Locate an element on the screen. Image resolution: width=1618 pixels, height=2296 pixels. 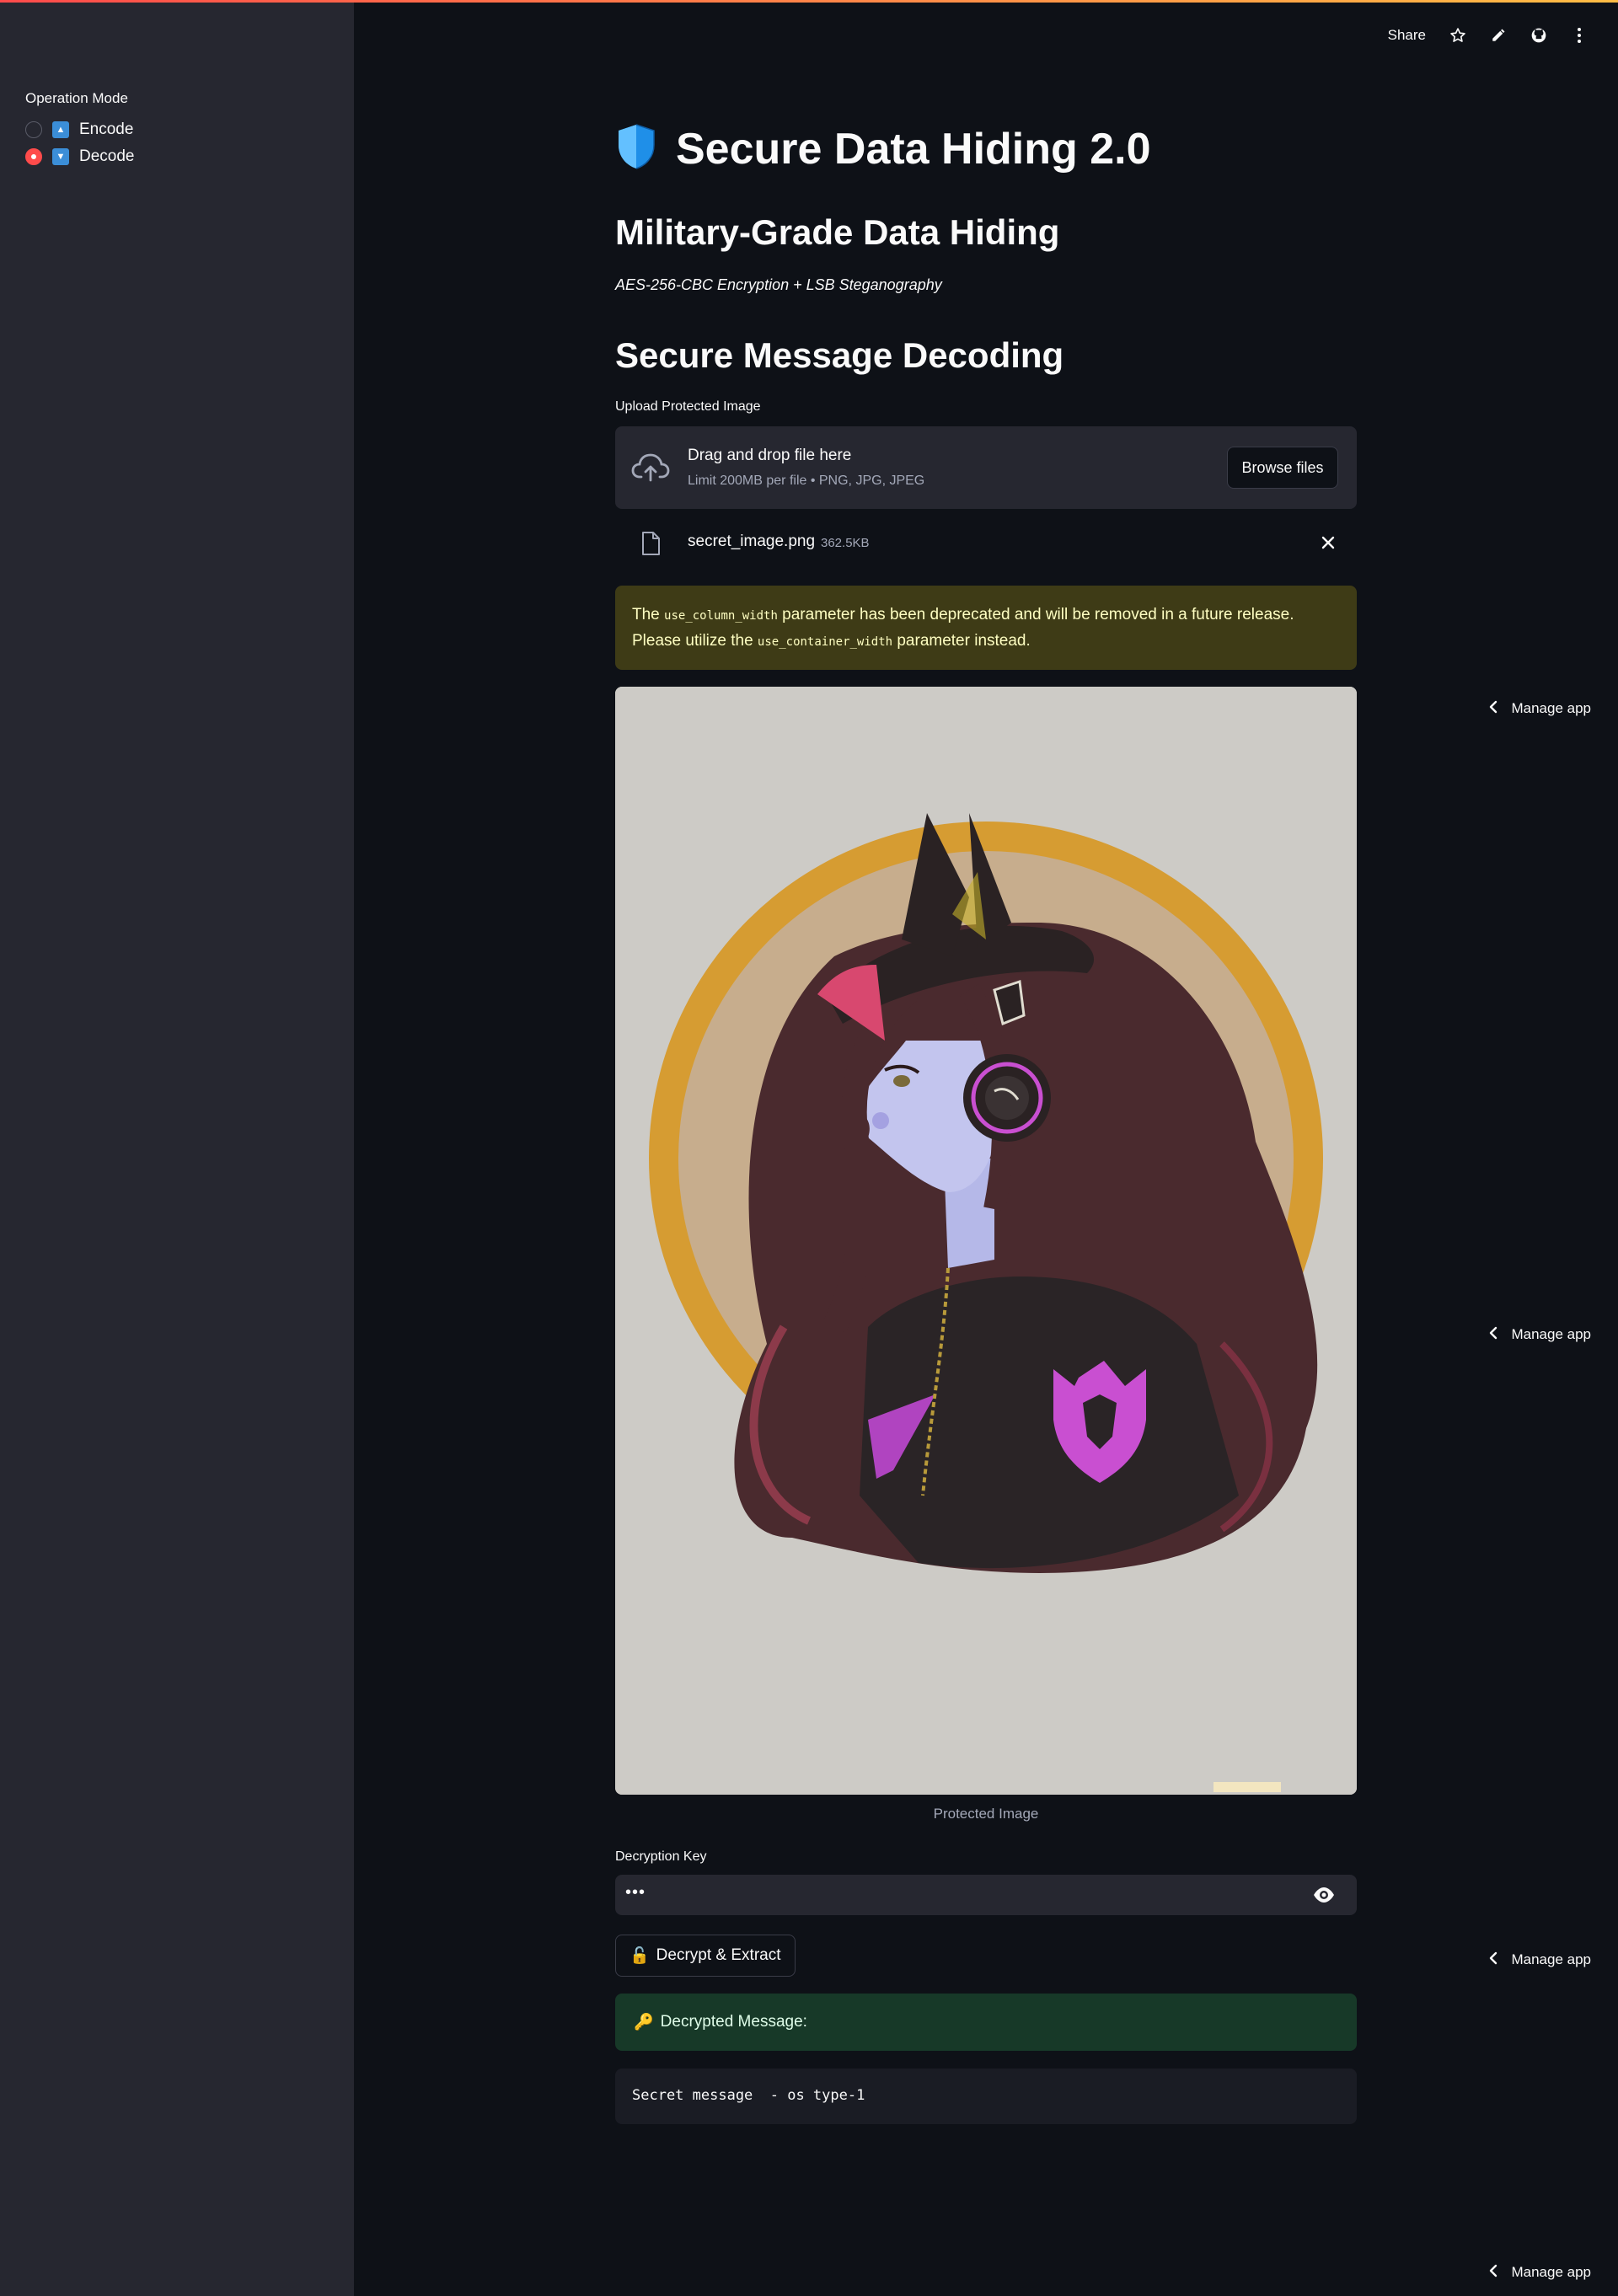
uploaded-file-row: secret_image.png 362.5KB is located at coordinates (986, 543).